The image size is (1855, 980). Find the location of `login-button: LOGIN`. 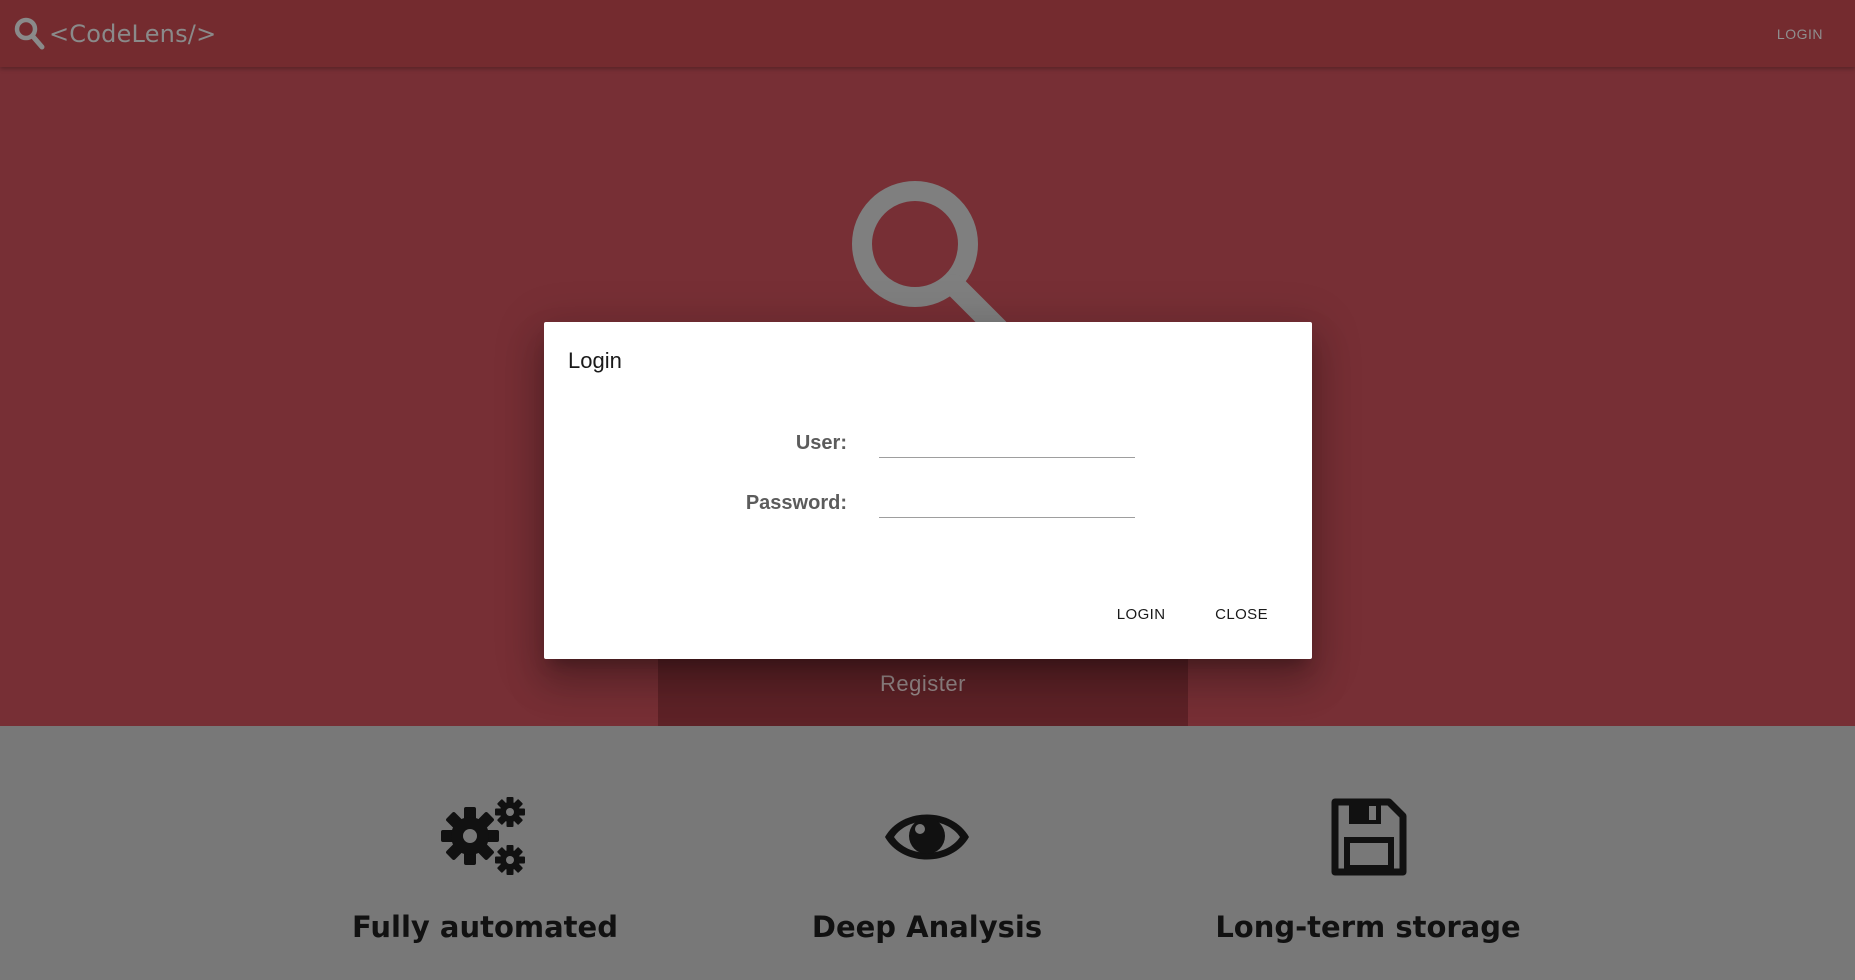

login-button: LOGIN is located at coordinates (1141, 614).